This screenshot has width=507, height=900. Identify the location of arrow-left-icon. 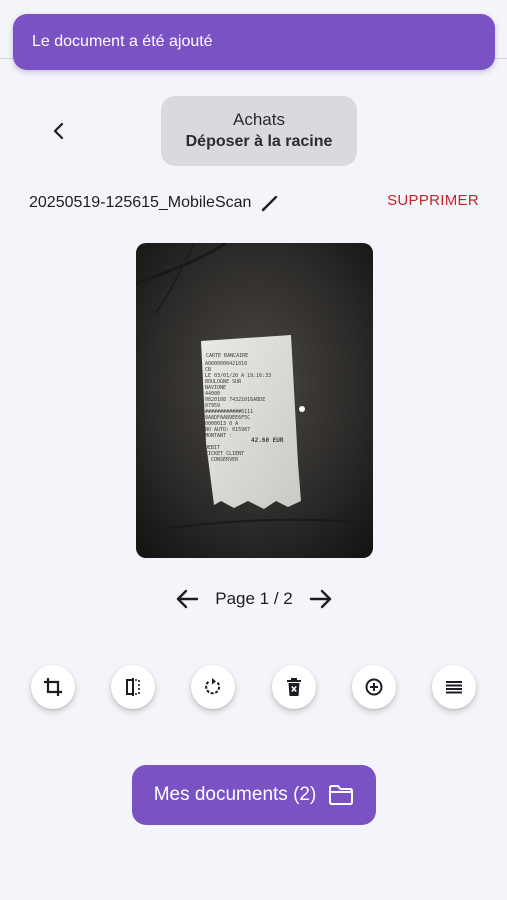
(187, 599).